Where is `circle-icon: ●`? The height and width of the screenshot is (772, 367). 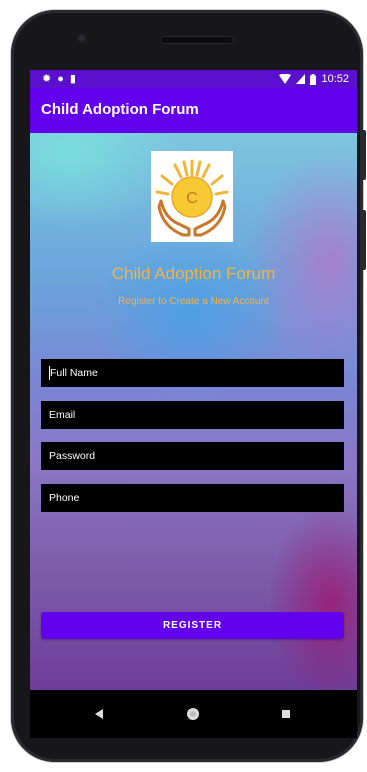
circle-icon: ● is located at coordinates (60, 79).